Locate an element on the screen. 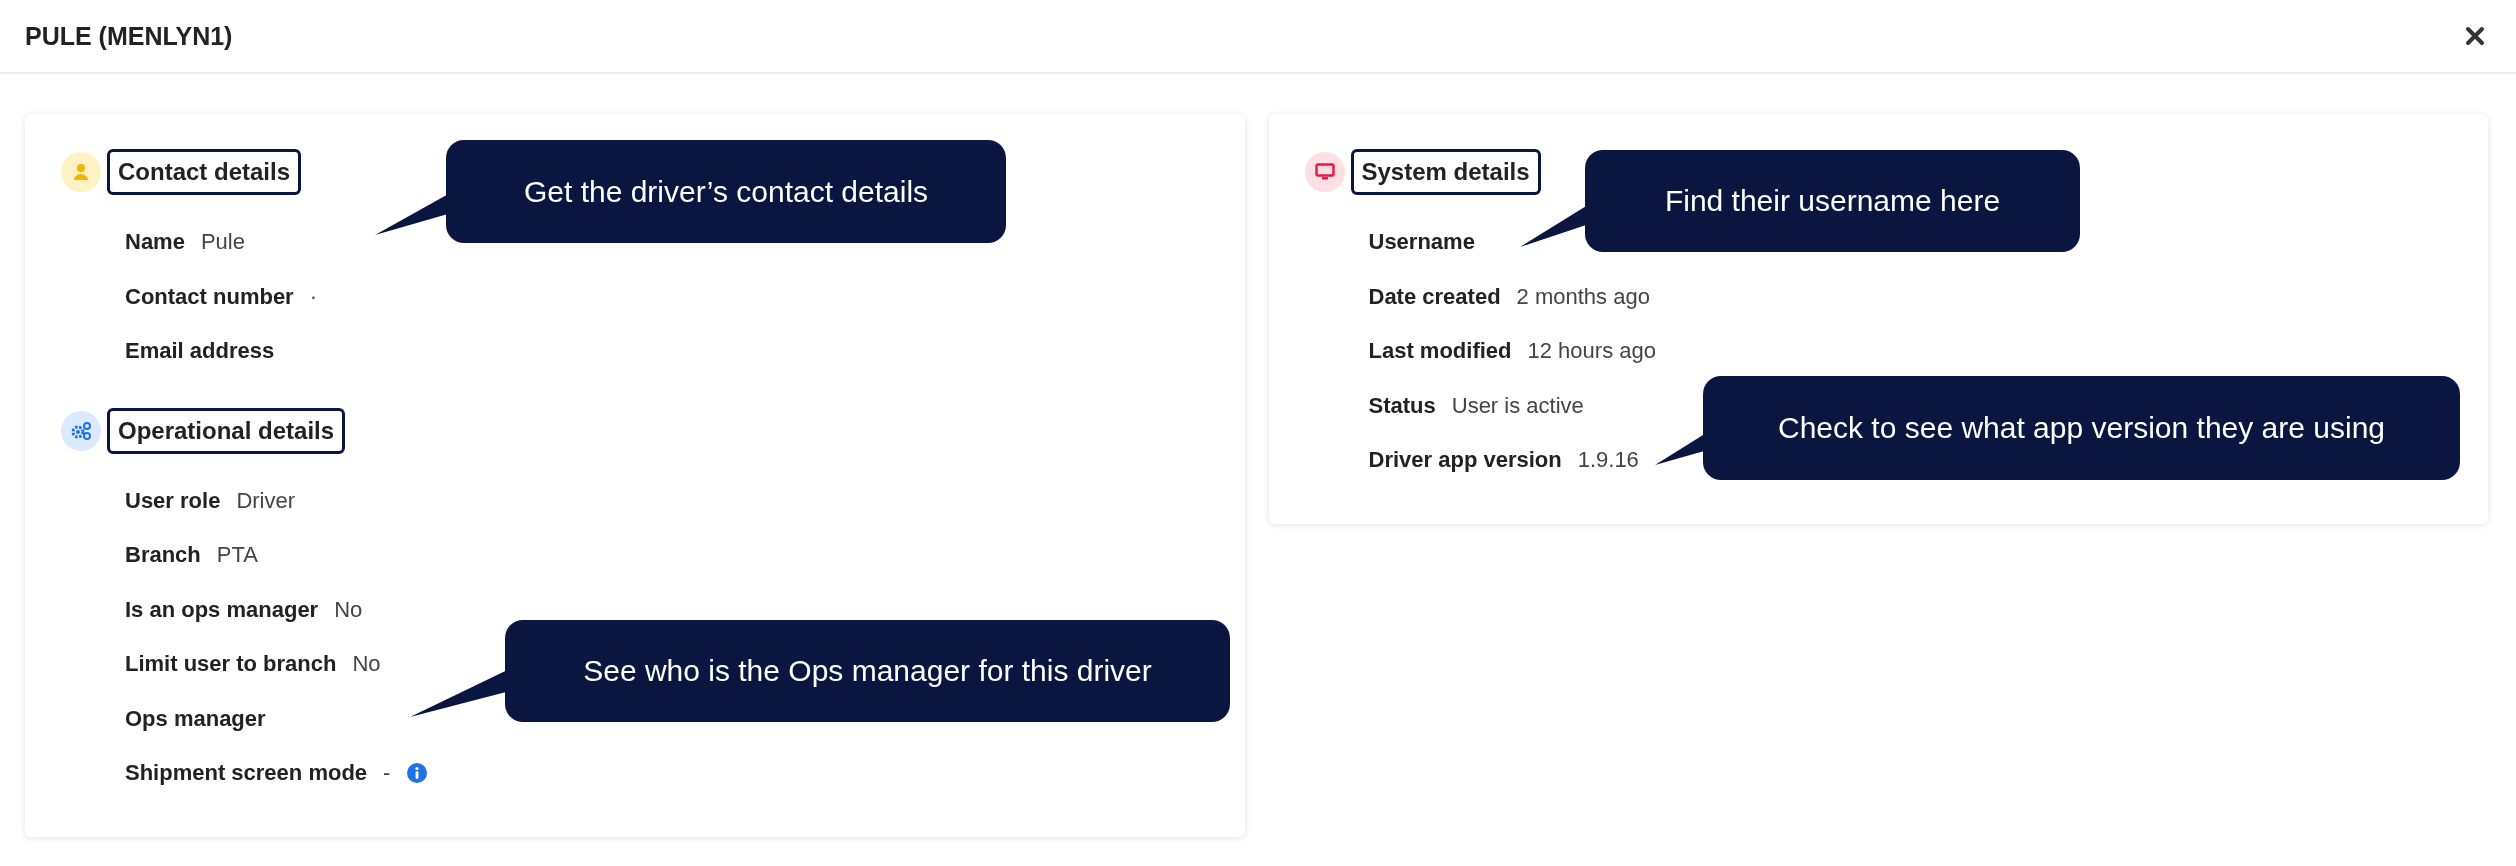 The height and width of the screenshot is (866, 2516). field-label: Branch is located at coordinates (163, 555).